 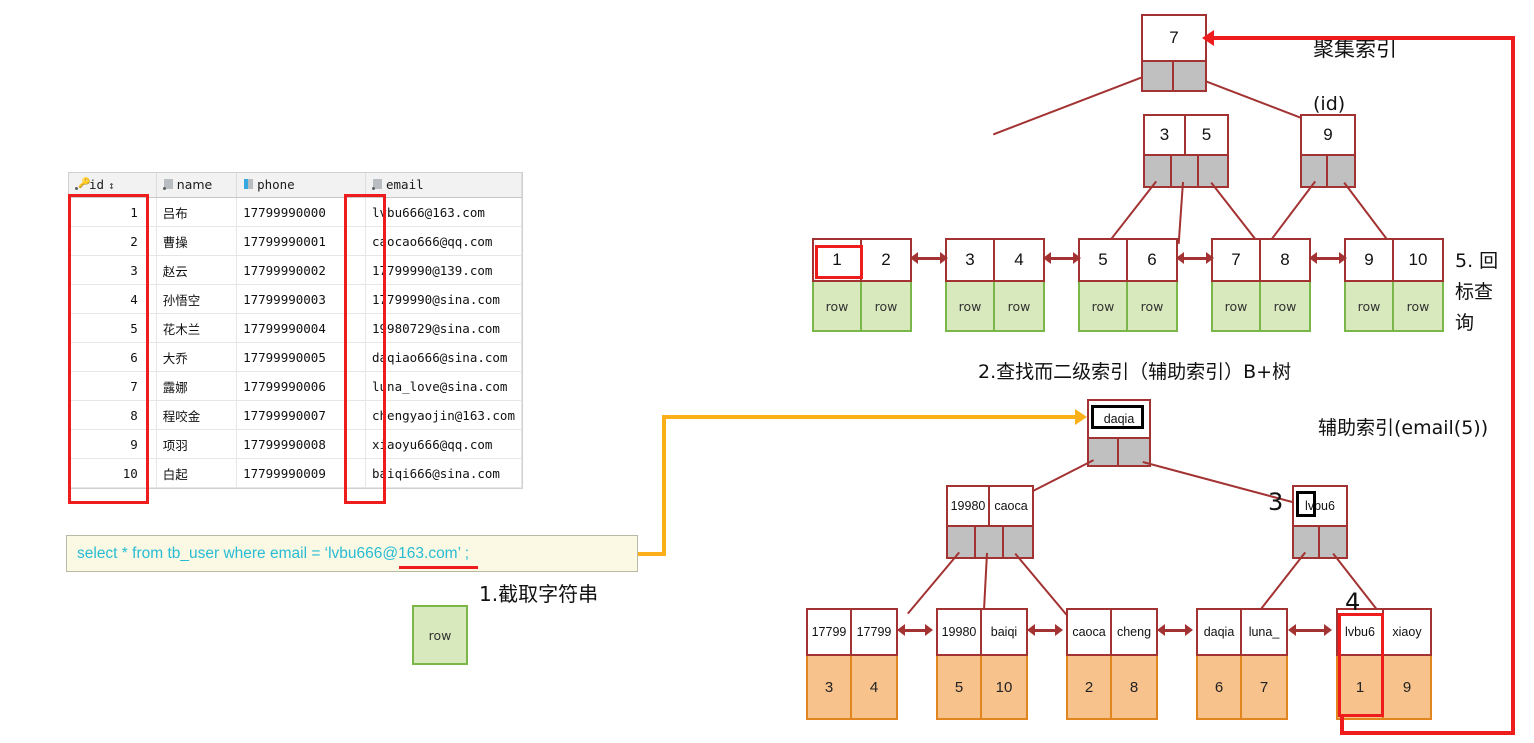 I want to click on id-cell: 9, so click(x=1407, y=687).